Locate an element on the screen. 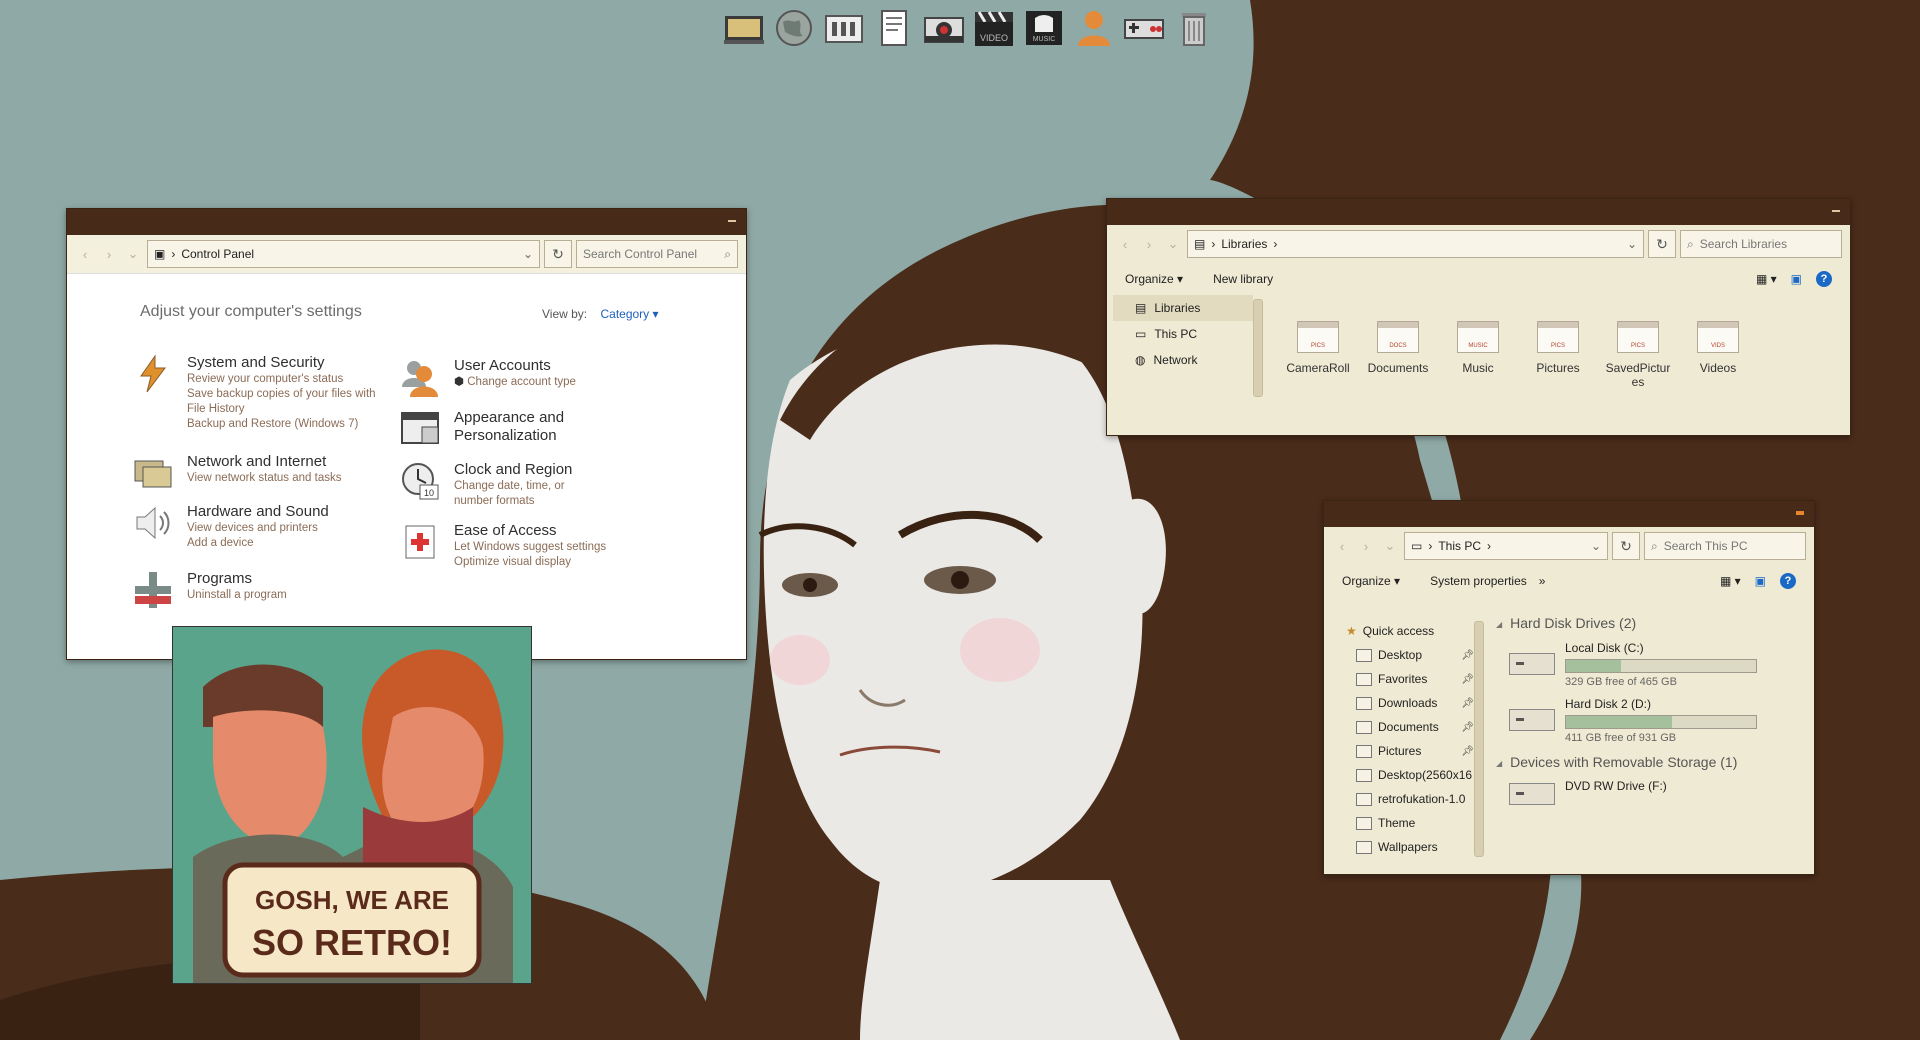 The image size is (1920, 1040). category-user-accounts: User Accounts ⬢ Change account type is located at coordinates (488, 377).